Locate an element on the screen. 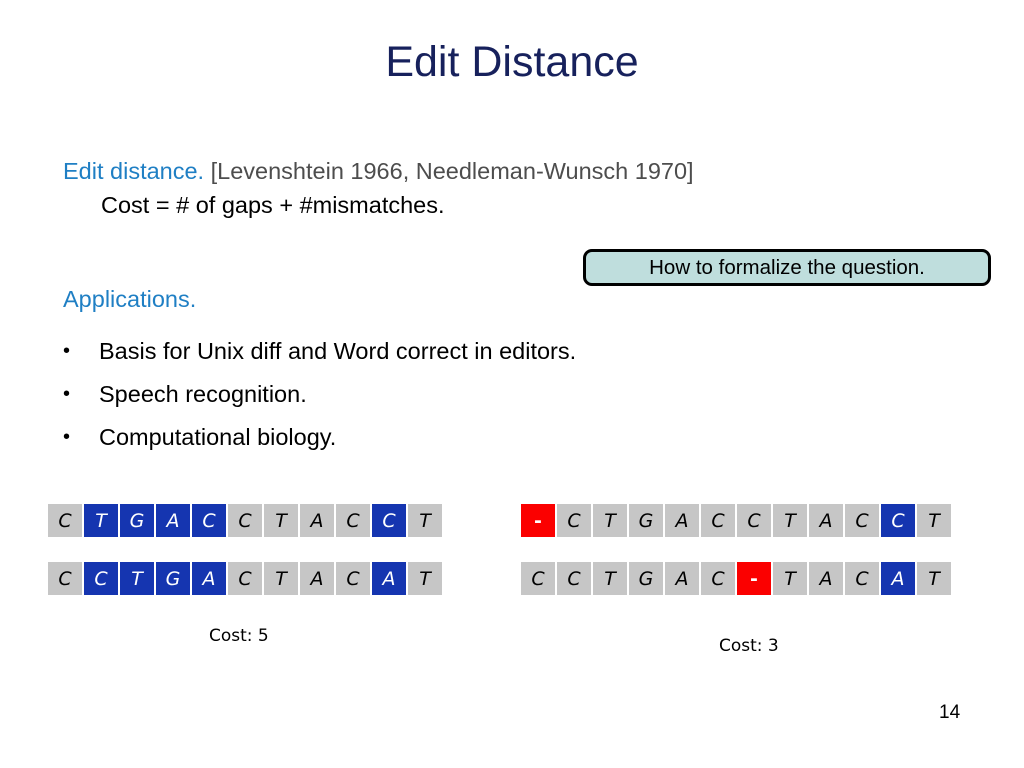  list-item-label: Computational biology. is located at coordinates (218, 437).